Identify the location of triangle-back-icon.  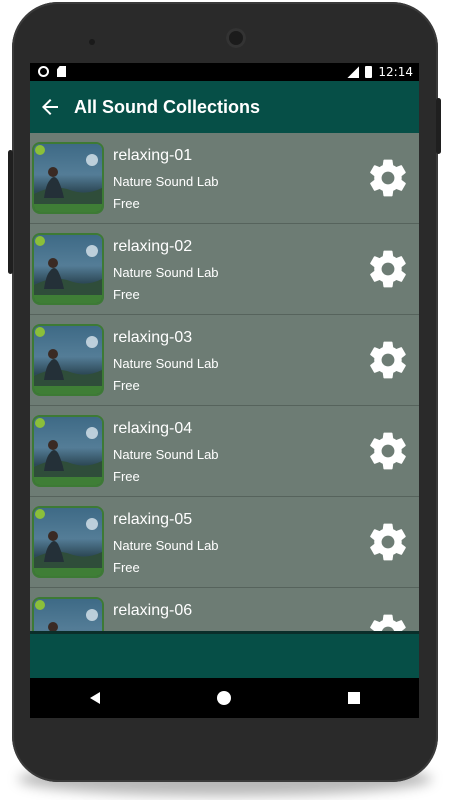
(94, 698).